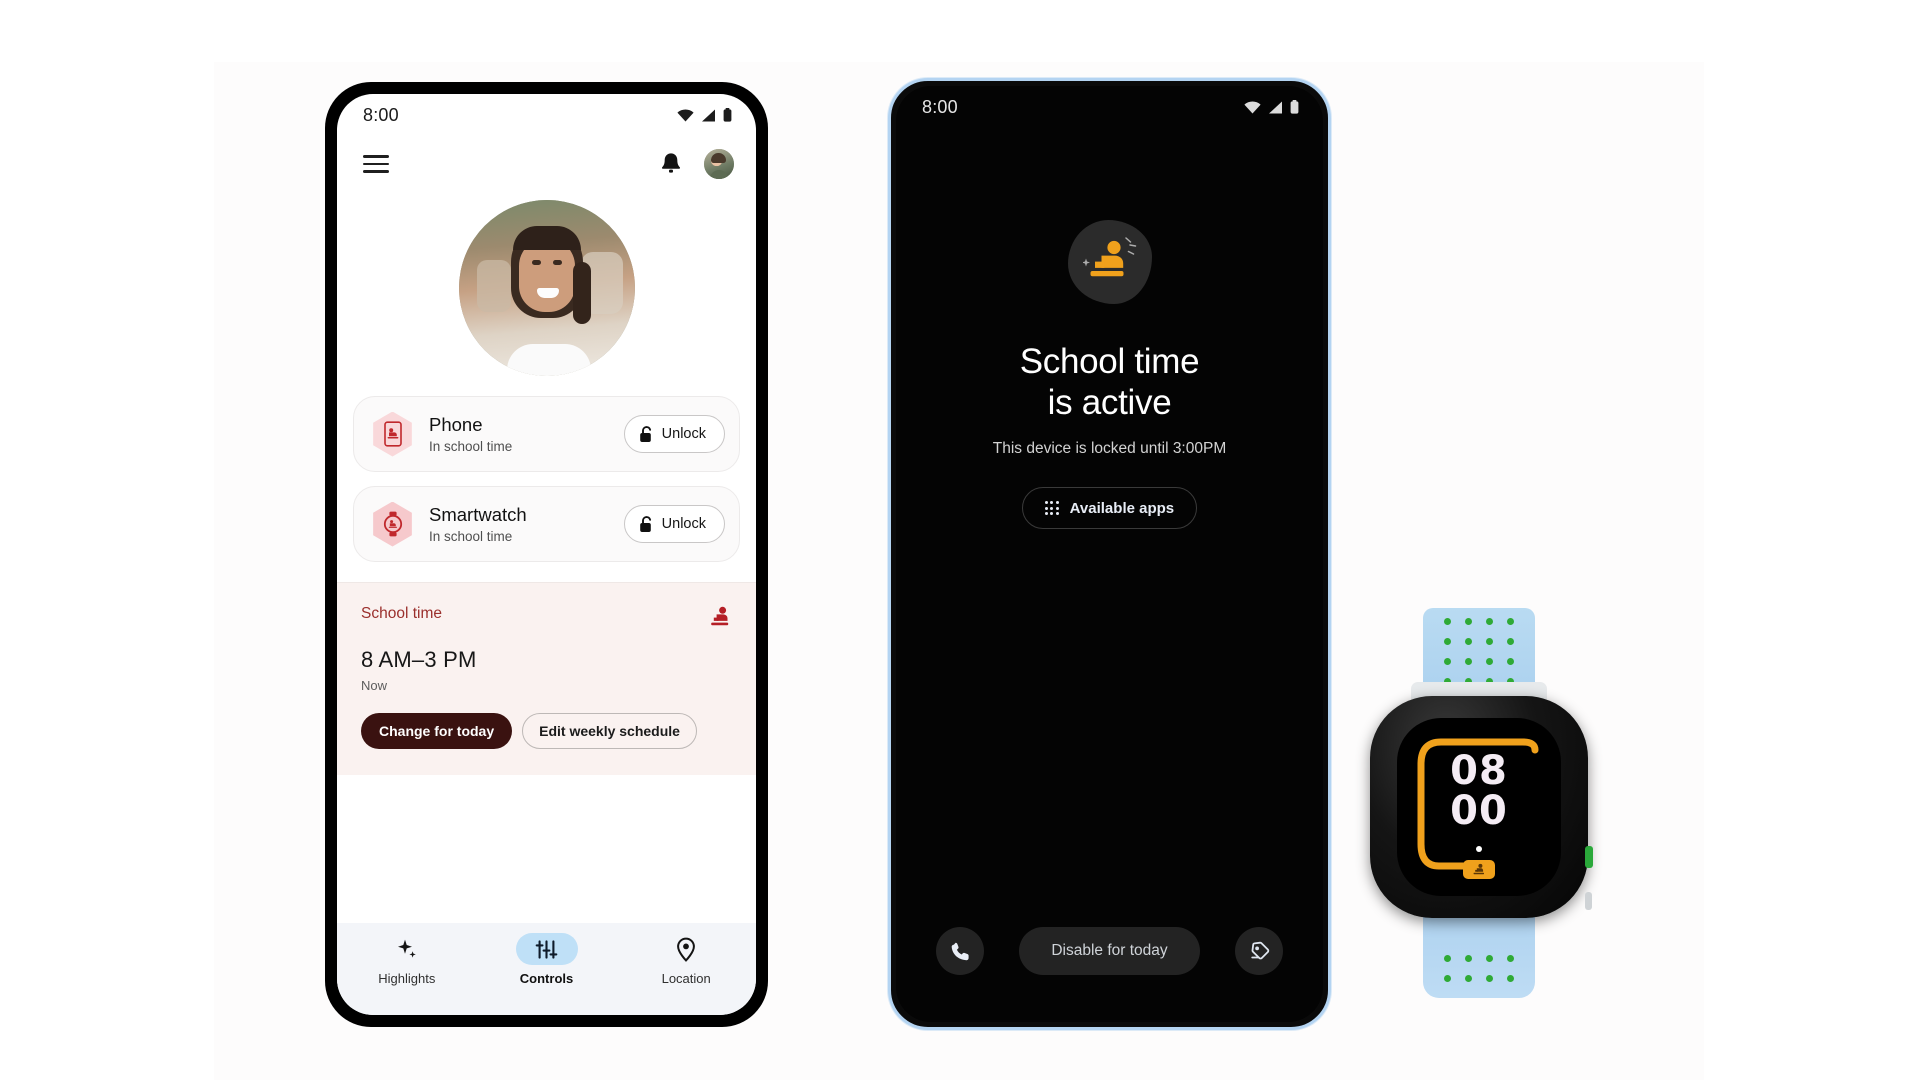 The width and height of the screenshot is (1920, 1080). I want to click on watch-side-button, so click(1588, 901).